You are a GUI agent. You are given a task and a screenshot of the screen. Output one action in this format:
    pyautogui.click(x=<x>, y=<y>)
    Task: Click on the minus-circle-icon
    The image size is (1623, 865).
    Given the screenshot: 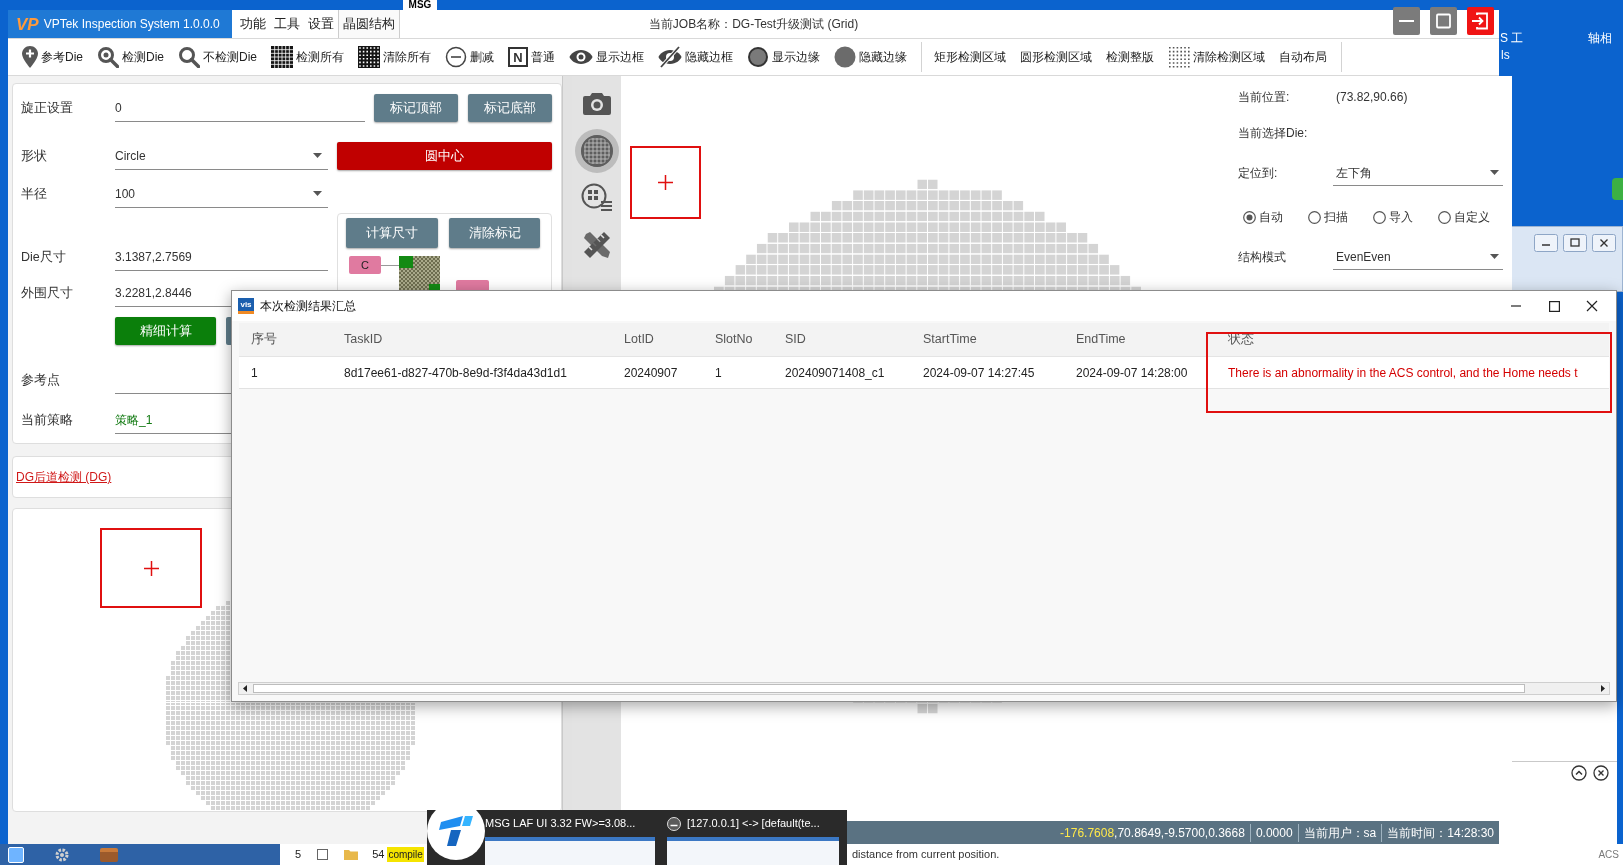 What is the action you would take?
    pyautogui.click(x=456, y=57)
    